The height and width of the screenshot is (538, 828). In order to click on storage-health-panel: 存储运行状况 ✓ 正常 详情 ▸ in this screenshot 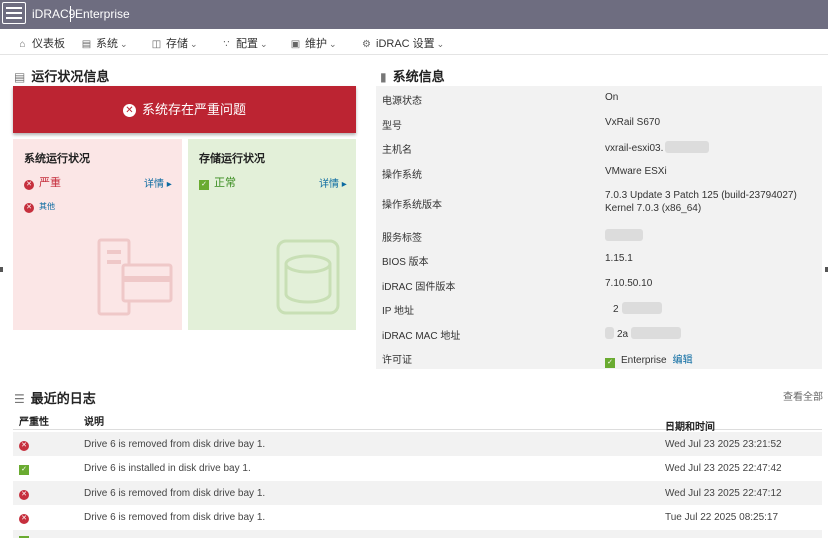, I will do `click(272, 234)`.